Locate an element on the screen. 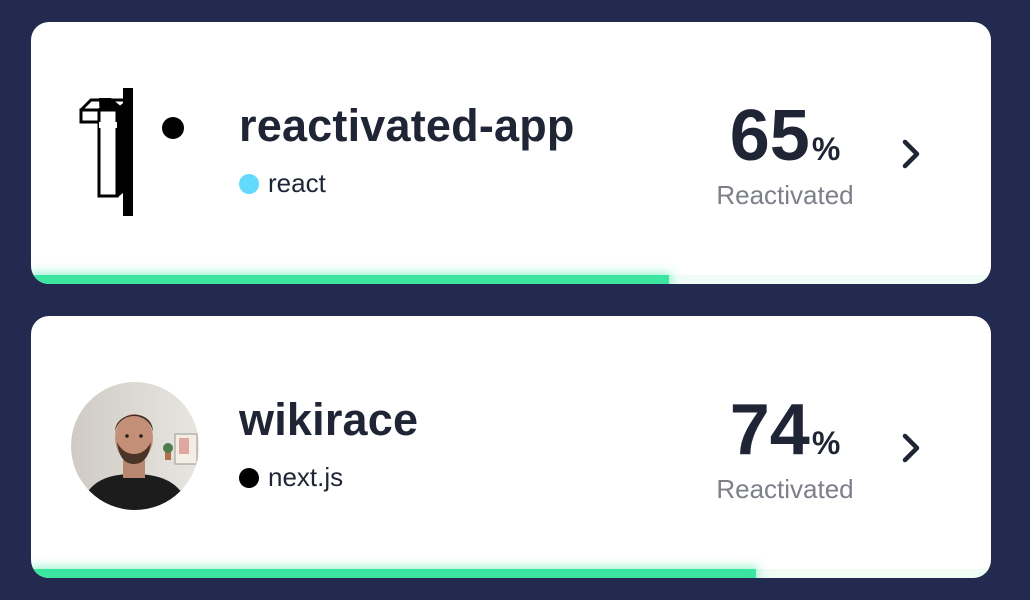 The width and height of the screenshot is (1030, 600). reactivation-stat: 65% Reactivated is located at coordinates (785, 155).